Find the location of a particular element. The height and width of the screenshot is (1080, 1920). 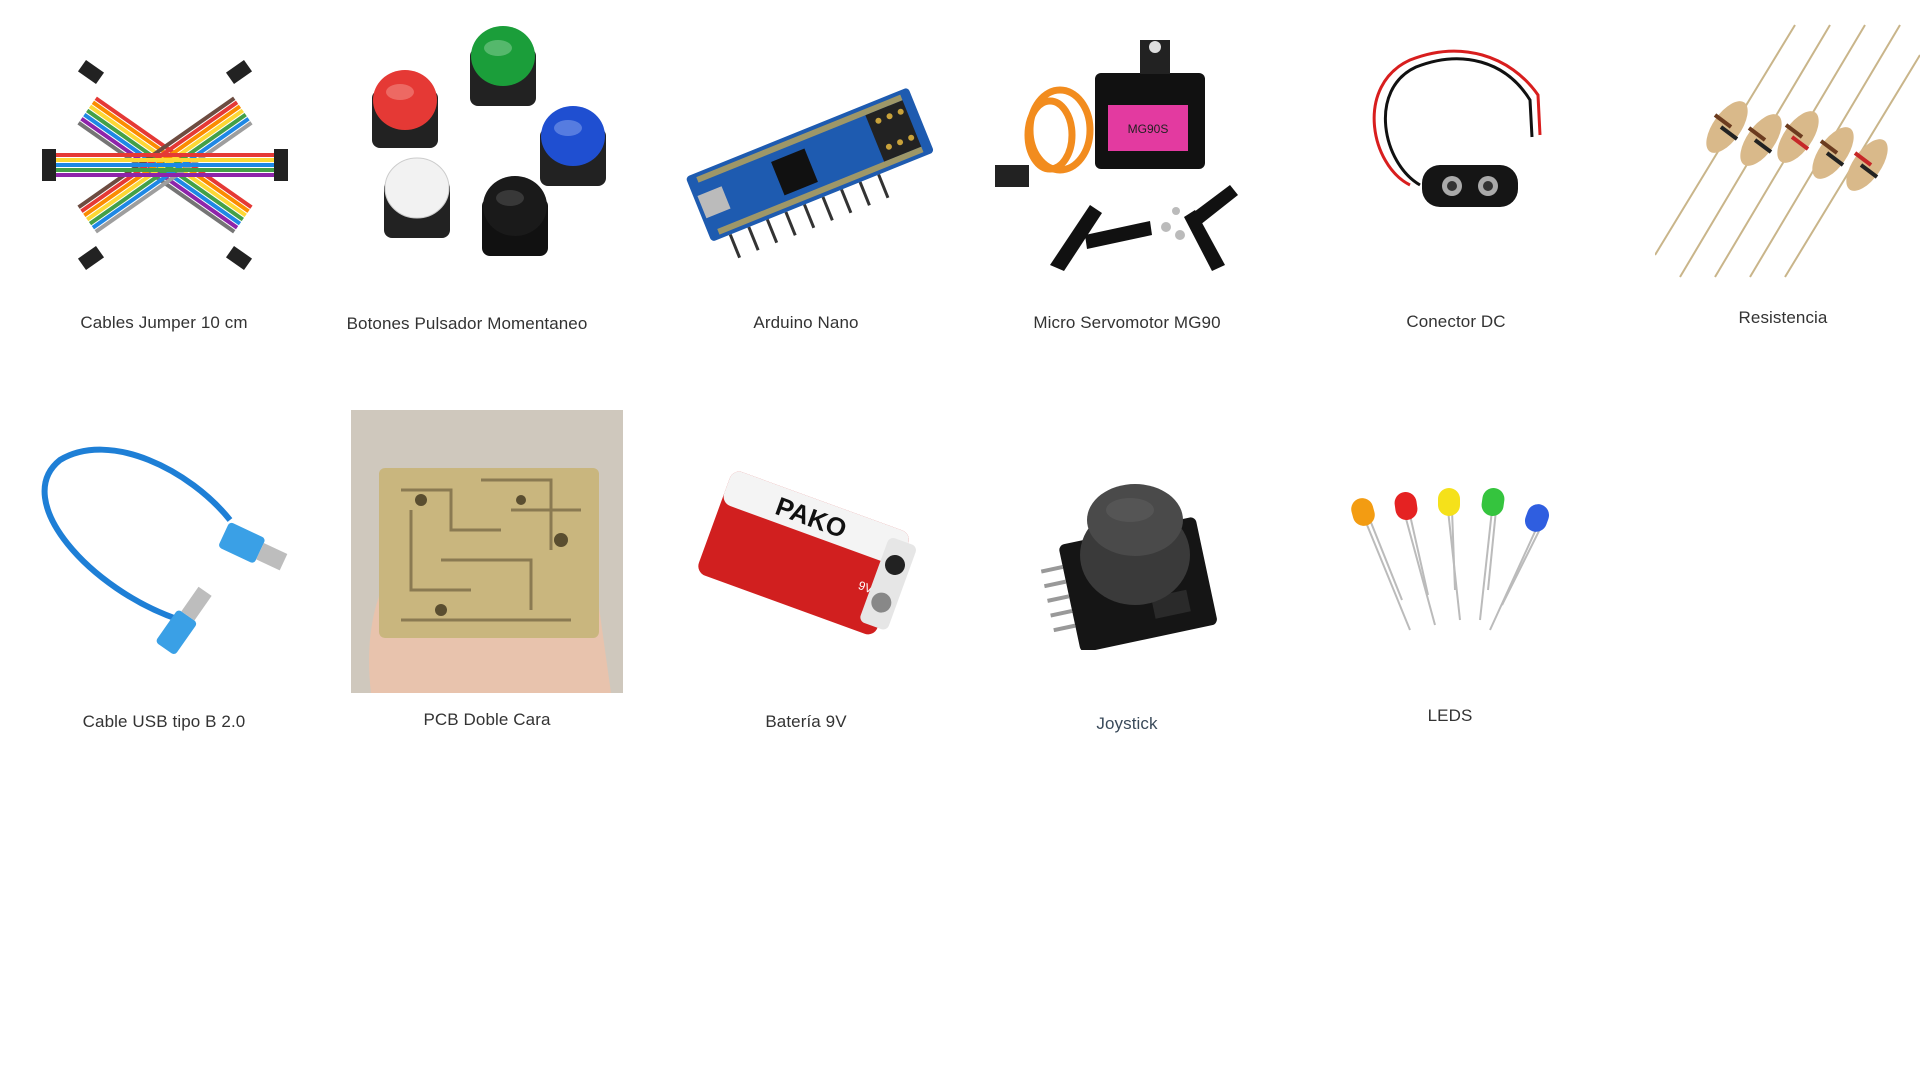

product-label: Arduino Nano is located at coordinates (805, 323).